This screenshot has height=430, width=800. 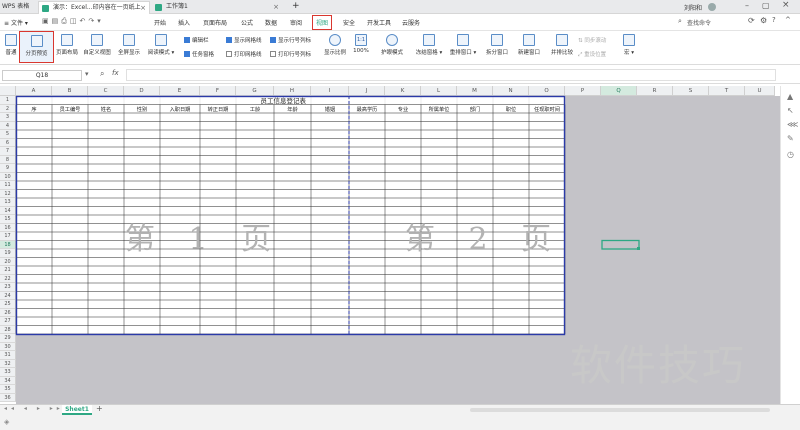 What do you see at coordinates (16, 22) in the screenshot?
I see `file-menu: ≡ 文件 ▾` at bounding box center [16, 22].